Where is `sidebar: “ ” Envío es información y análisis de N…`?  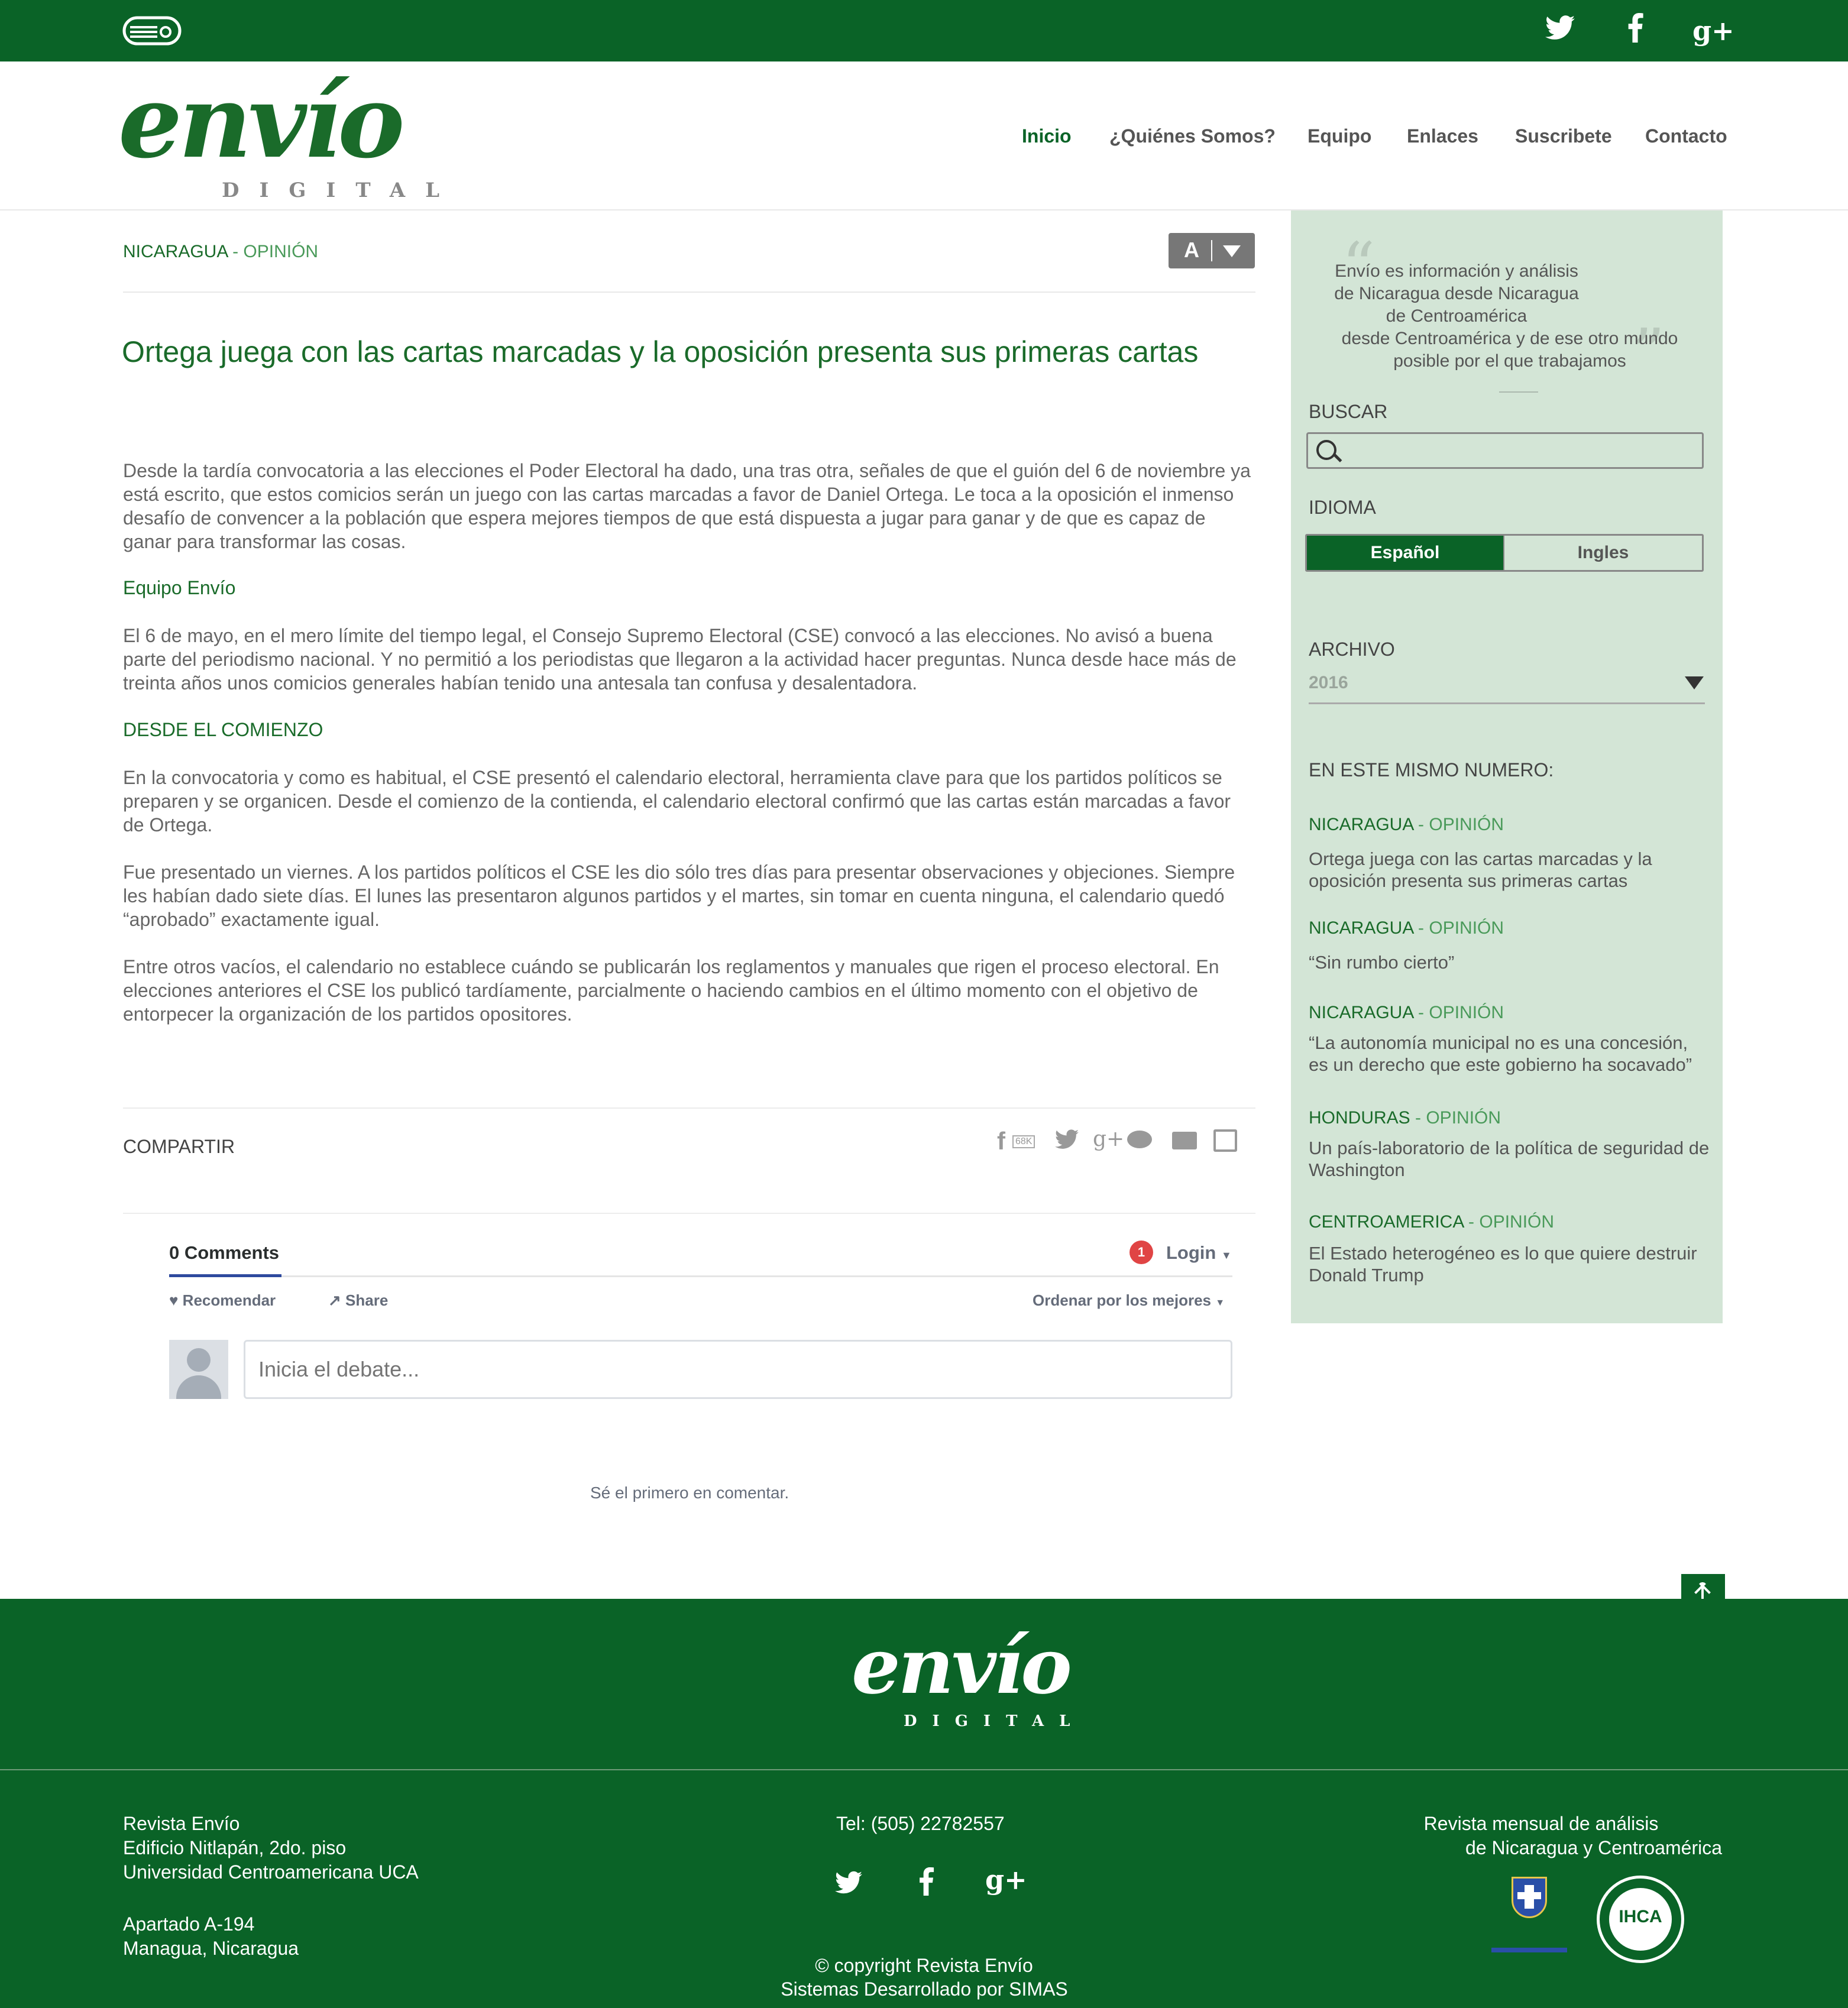 sidebar: “ ” Envío es información y análisis de N… is located at coordinates (1507, 766).